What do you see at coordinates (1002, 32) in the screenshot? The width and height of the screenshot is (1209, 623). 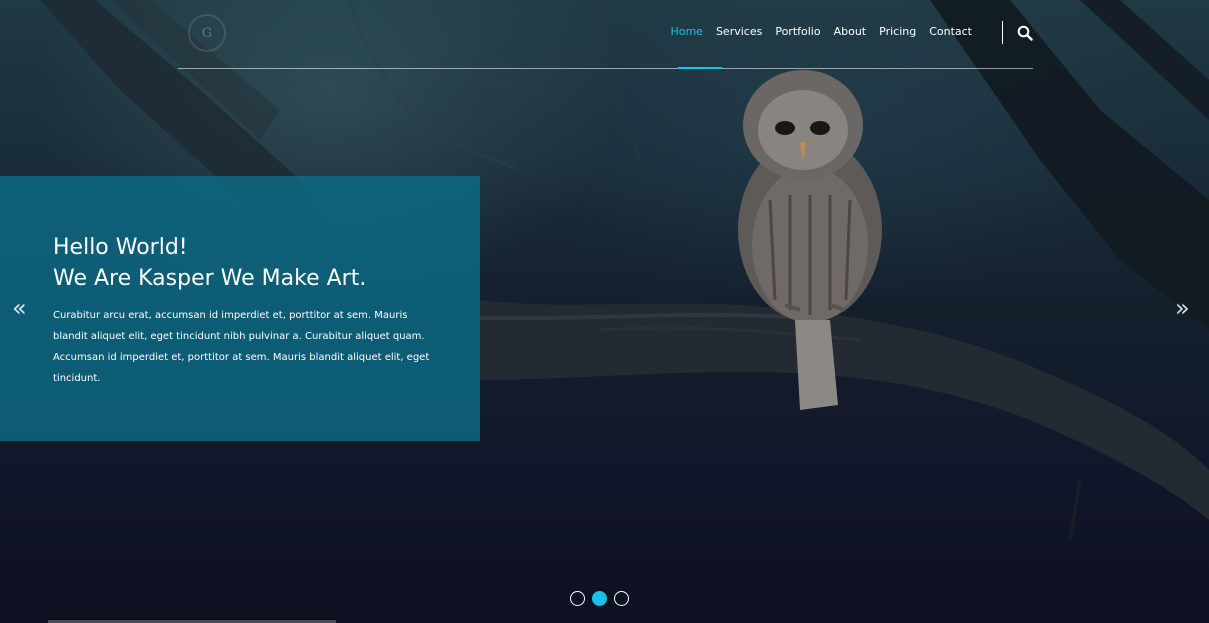 I see `nav-divider` at bounding box center [1002, 32].